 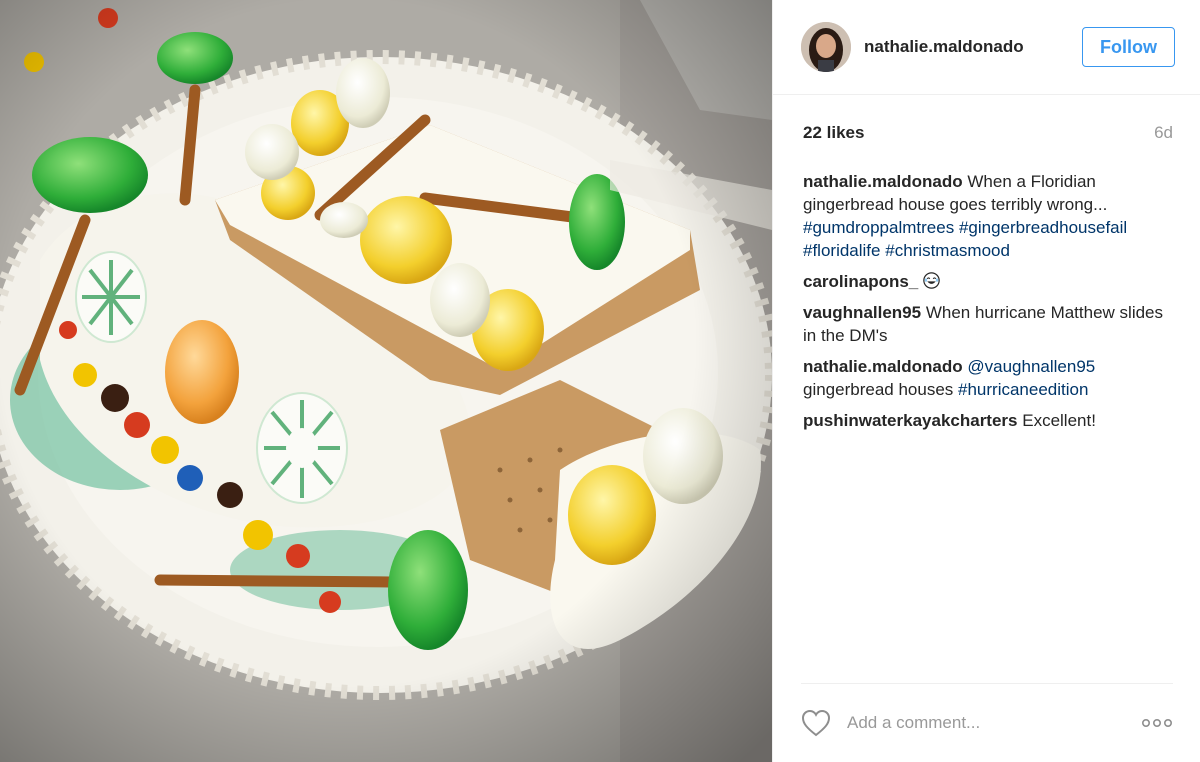 I want to click on post-age: 6d, so click(x=1163, y=133).